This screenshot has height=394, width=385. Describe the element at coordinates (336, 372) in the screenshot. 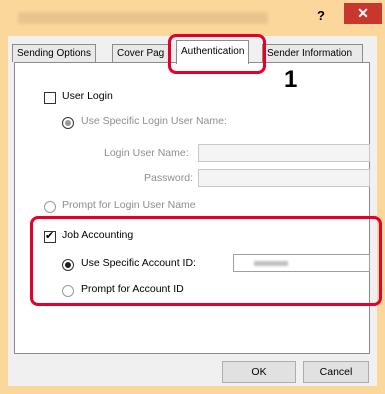

I see `cancel-button: Cancel` at that location.